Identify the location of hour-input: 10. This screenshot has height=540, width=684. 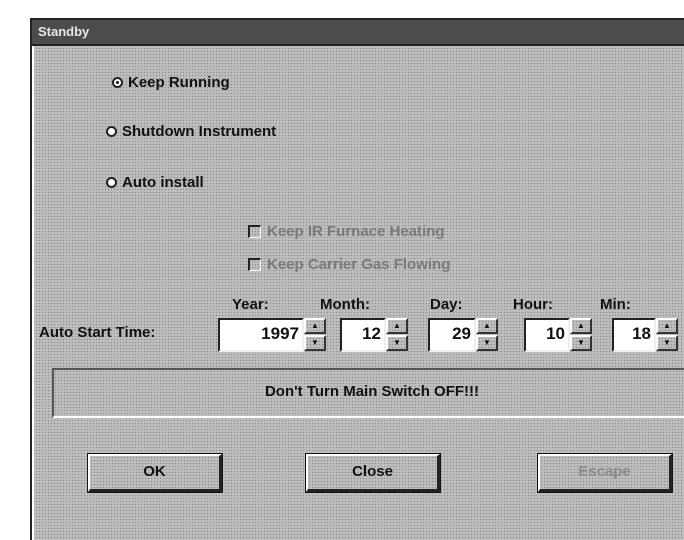
(547, 335).